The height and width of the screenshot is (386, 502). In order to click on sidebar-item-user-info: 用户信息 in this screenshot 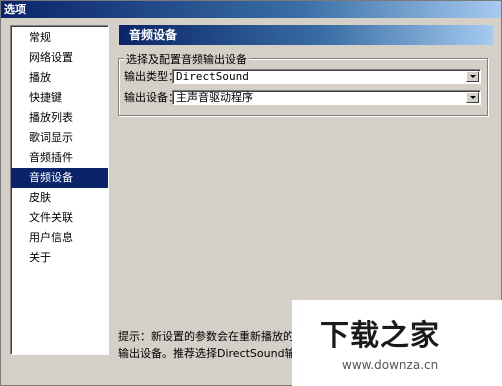, I will do `click(59, 238)`.